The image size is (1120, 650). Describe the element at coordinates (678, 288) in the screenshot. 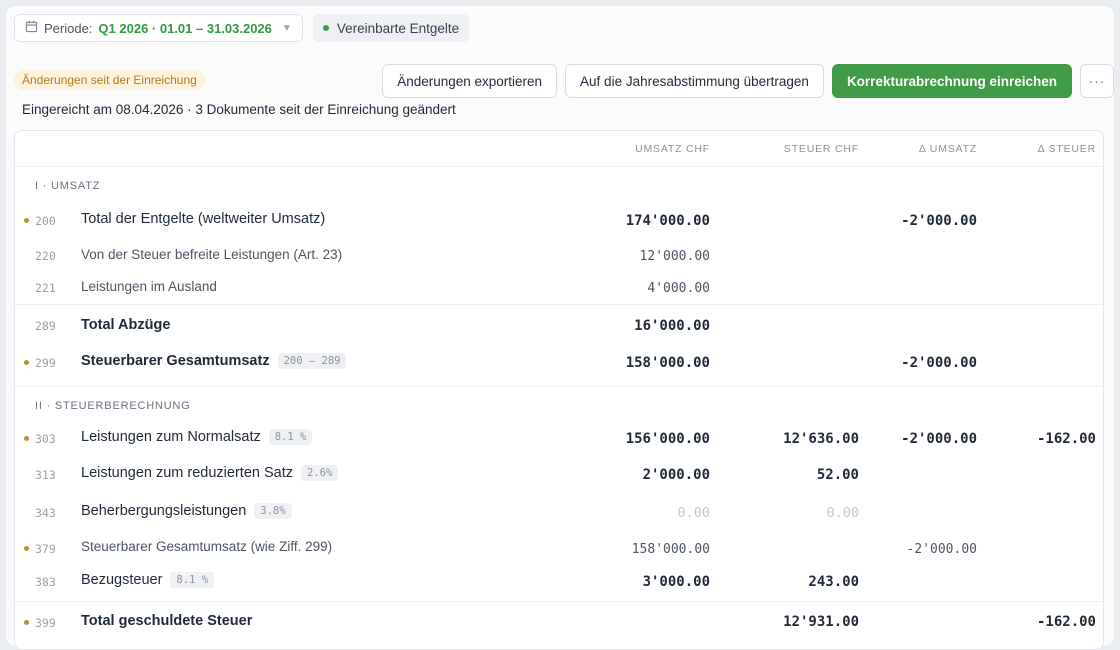

I see `cell-umsatz: 4'000.00` at that location.